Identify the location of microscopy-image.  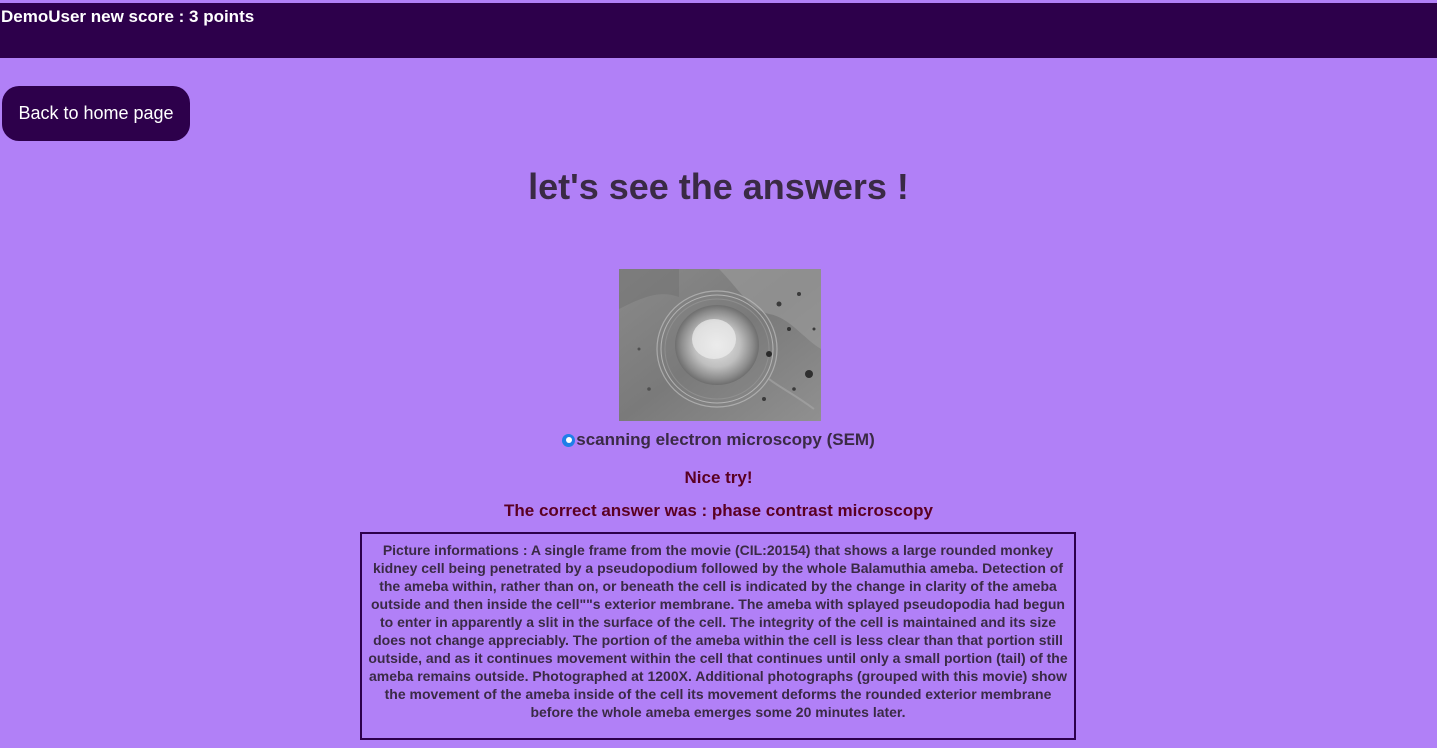
(720, 345).